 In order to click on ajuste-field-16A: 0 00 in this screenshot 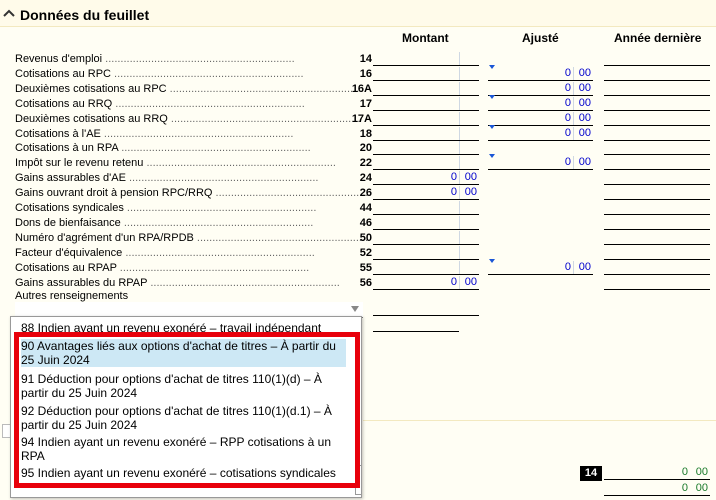, I will do `click(540, 89)`.